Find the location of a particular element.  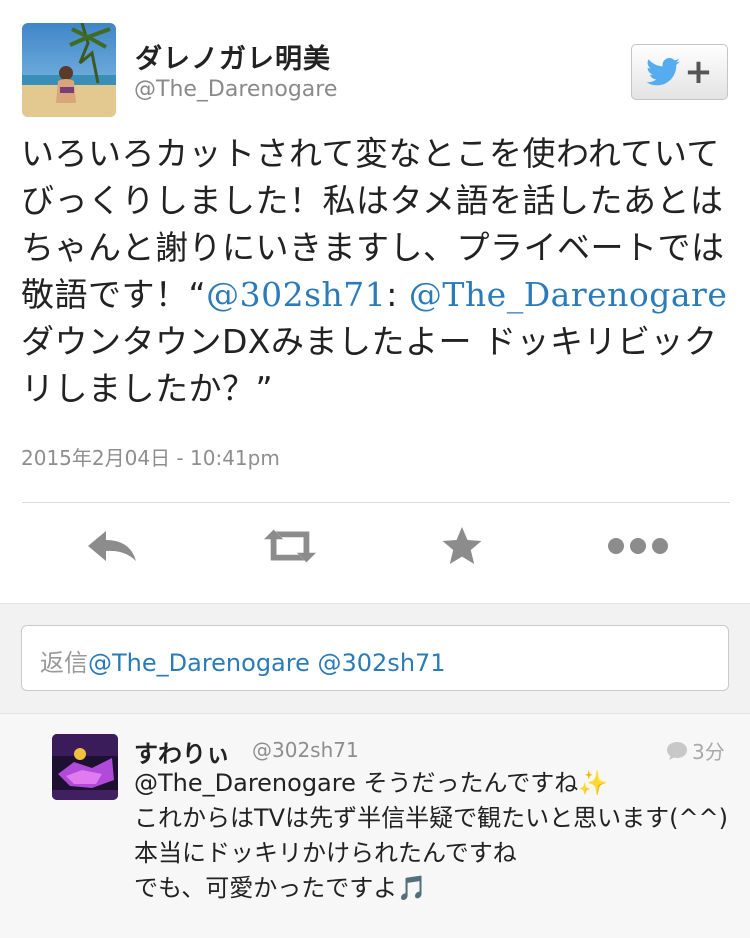

favorite-button is located at coordinates (462, 546).